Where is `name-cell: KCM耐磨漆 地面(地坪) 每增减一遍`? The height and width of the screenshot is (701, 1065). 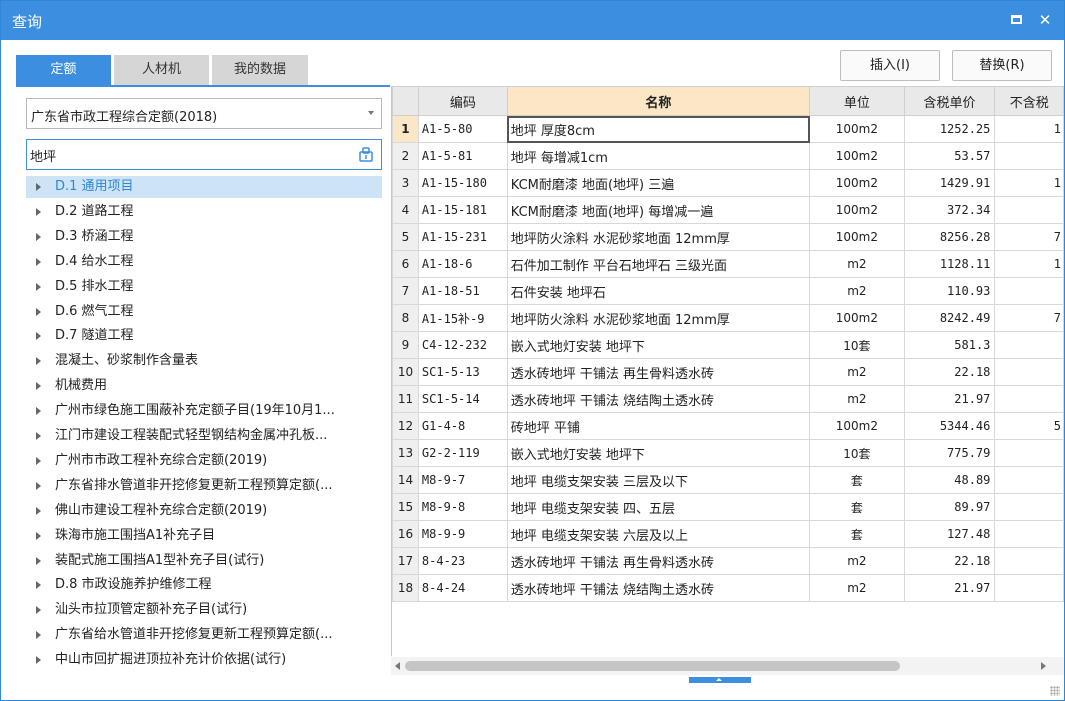
name-cell: KCM耐磨漆 地面(地坪) 每增减一遍 is located at coordinates (658, 210).